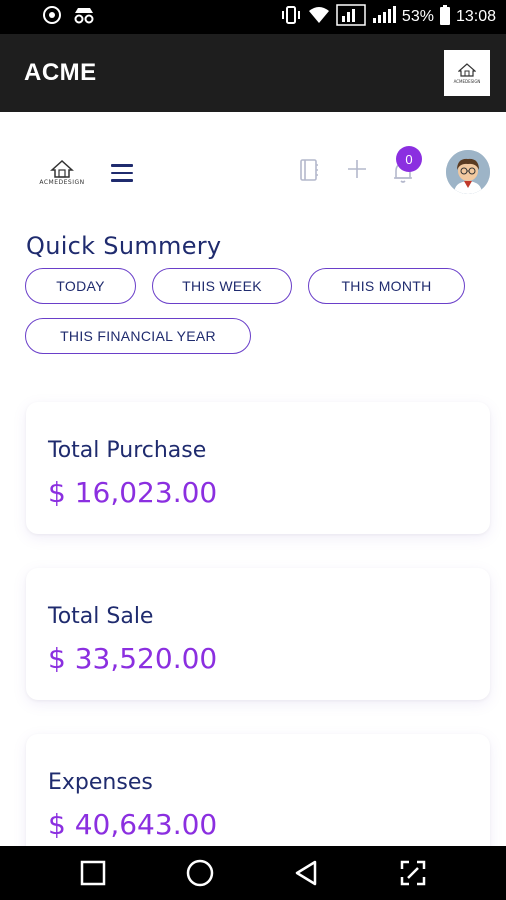  Describe the element at coordinates (409, 159) in the screenshot. I see `notification-badge: 0` at that location.